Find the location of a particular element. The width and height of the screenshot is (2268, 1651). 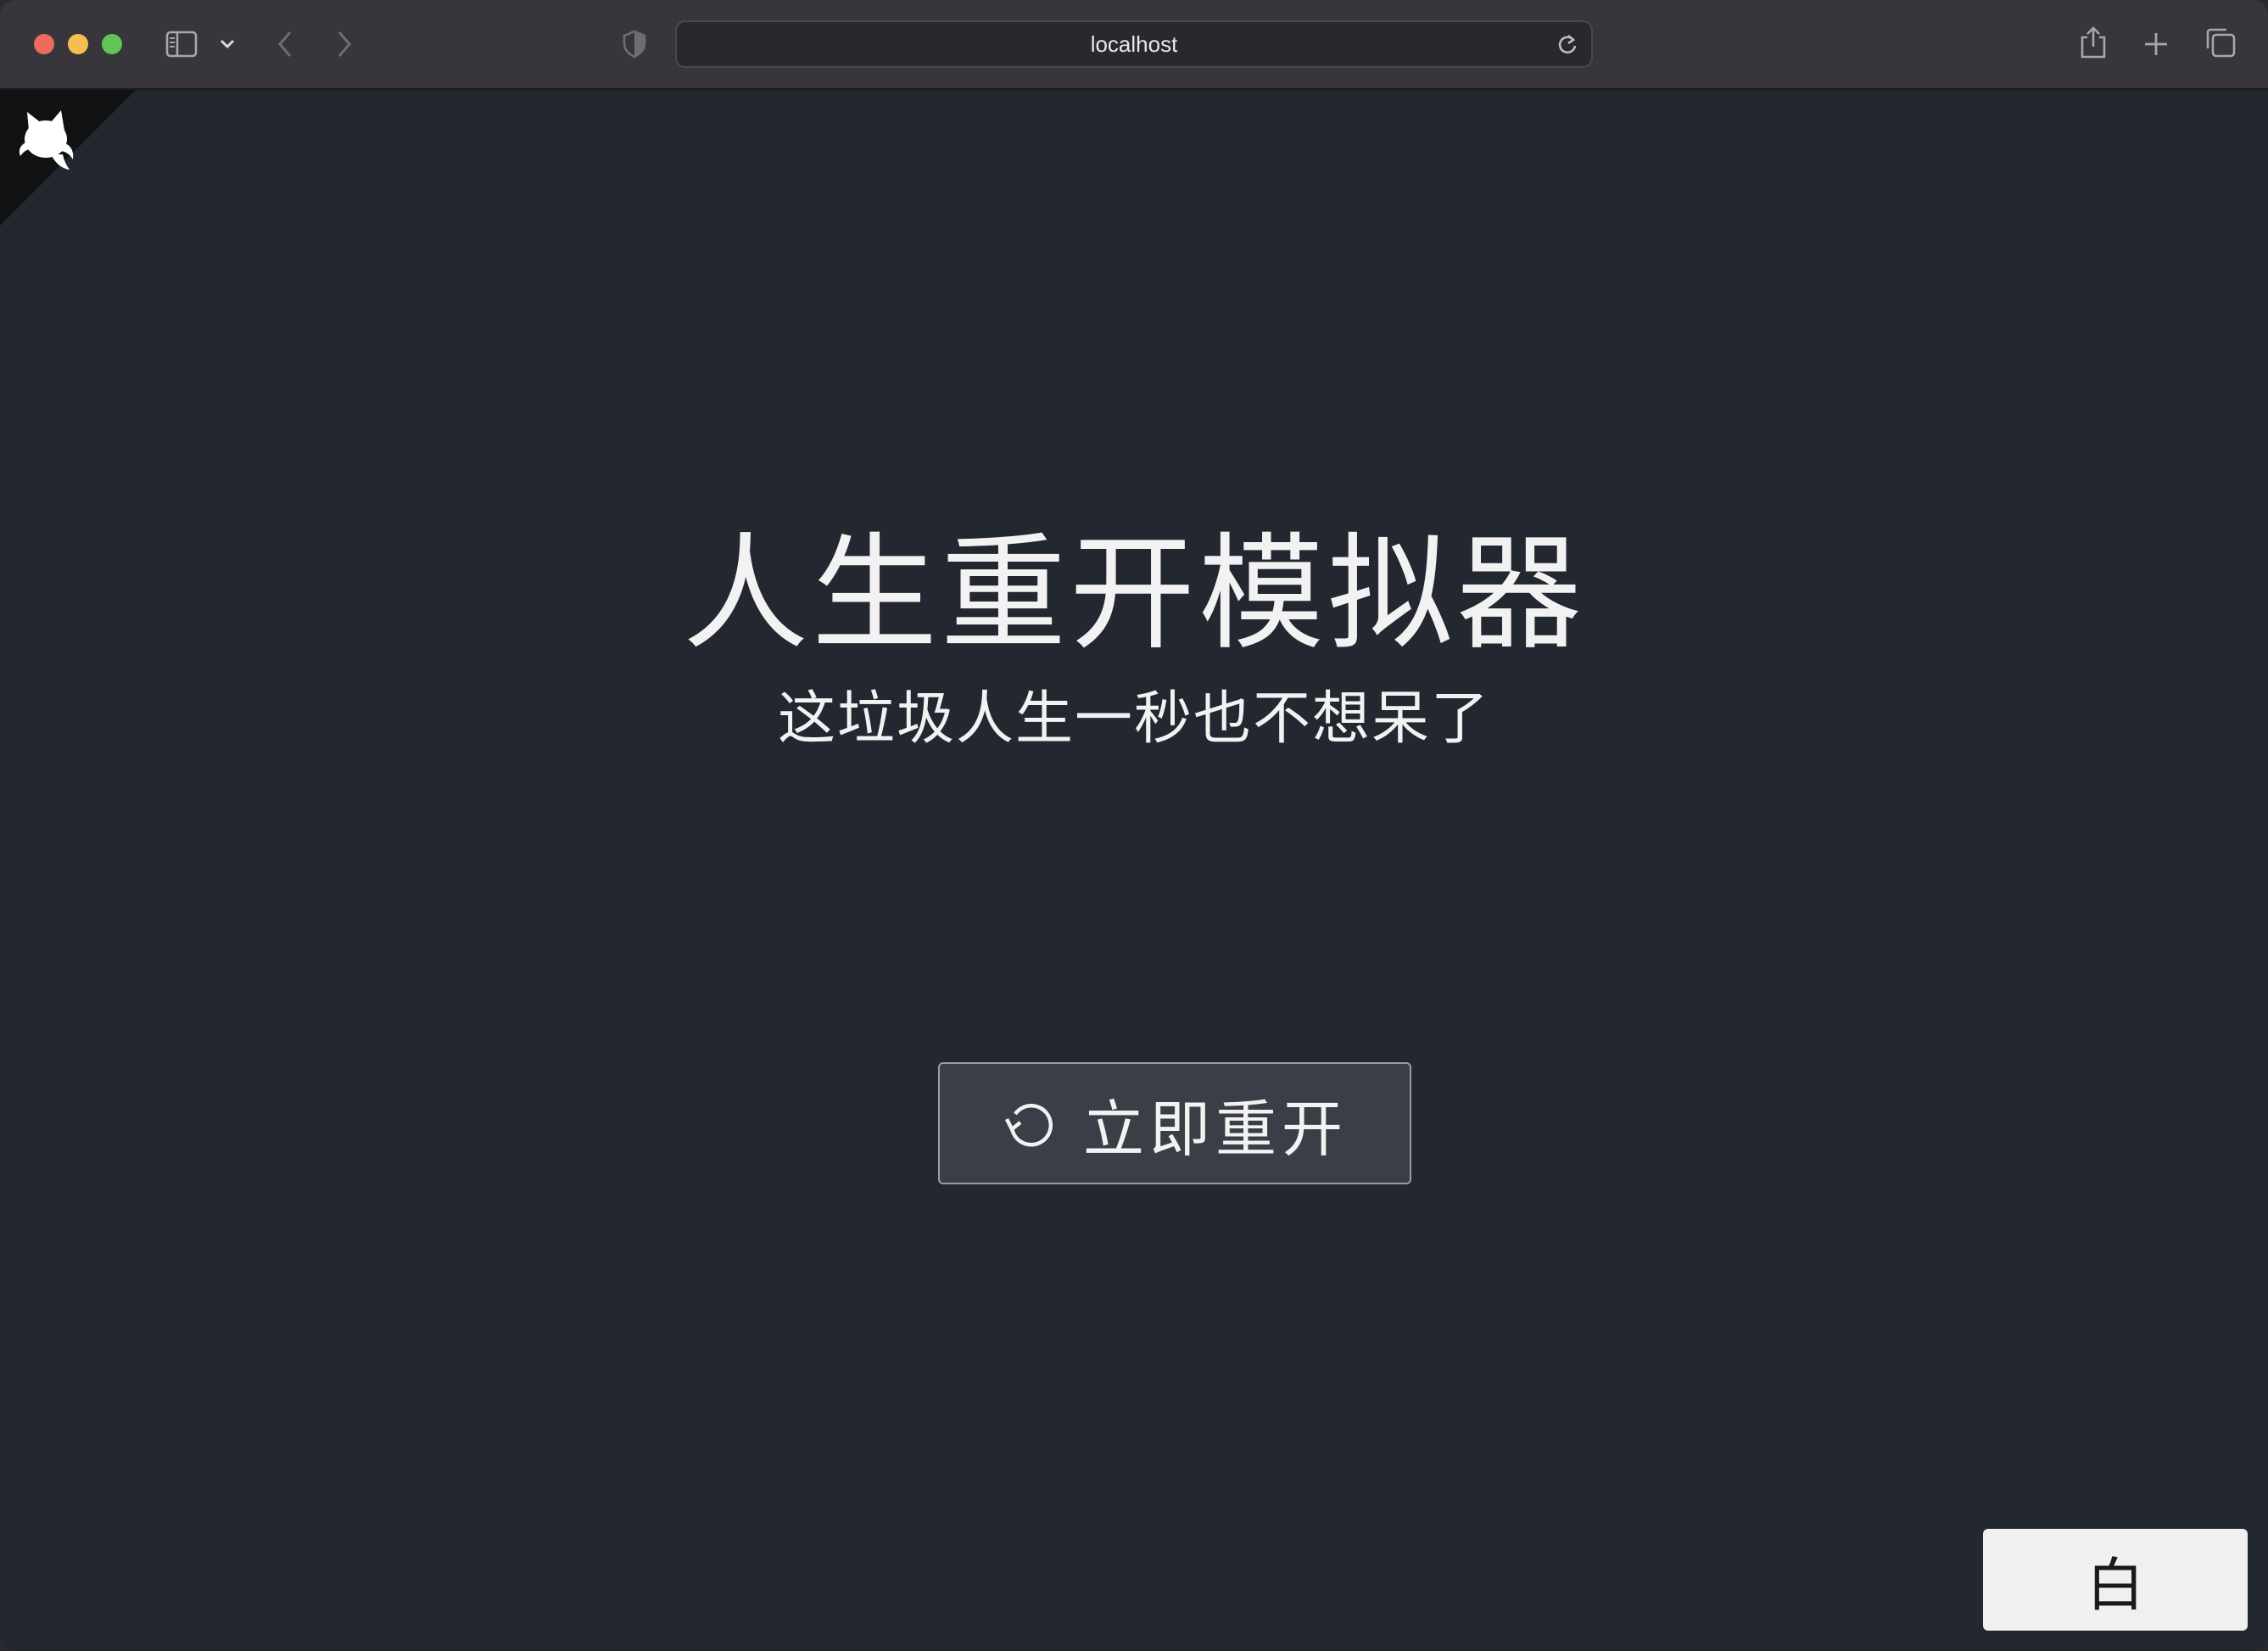

browser-toolbar: localhost is located at coordinates (1134, 45).